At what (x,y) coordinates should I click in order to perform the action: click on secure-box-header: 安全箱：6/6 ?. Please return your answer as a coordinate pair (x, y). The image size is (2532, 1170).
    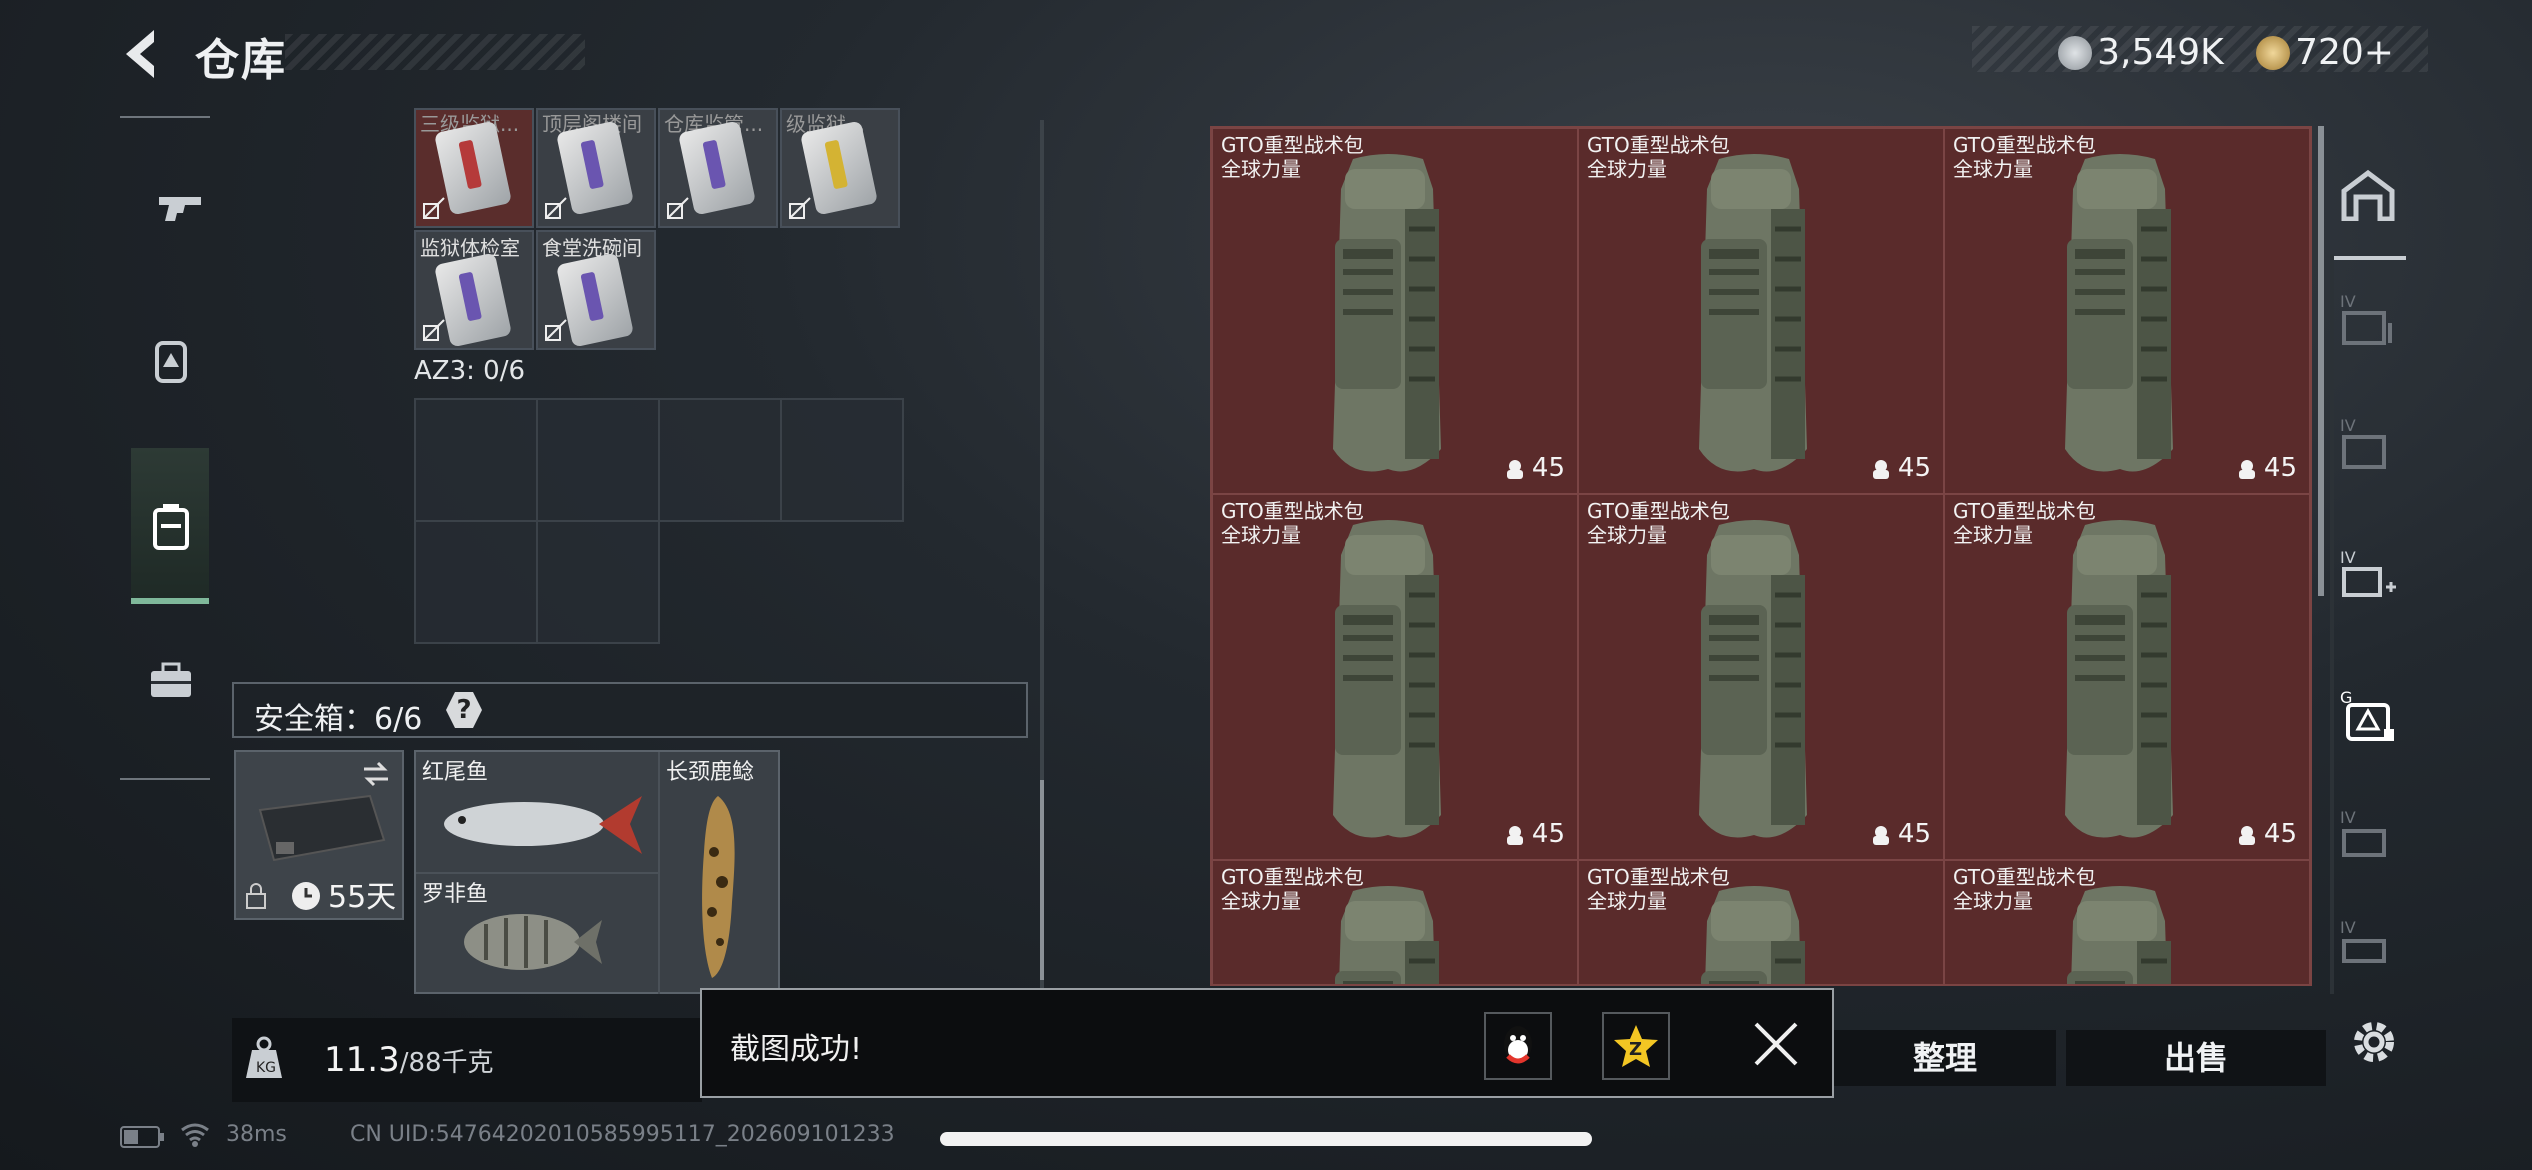
    Looking at the image, I should click on (630, 710).